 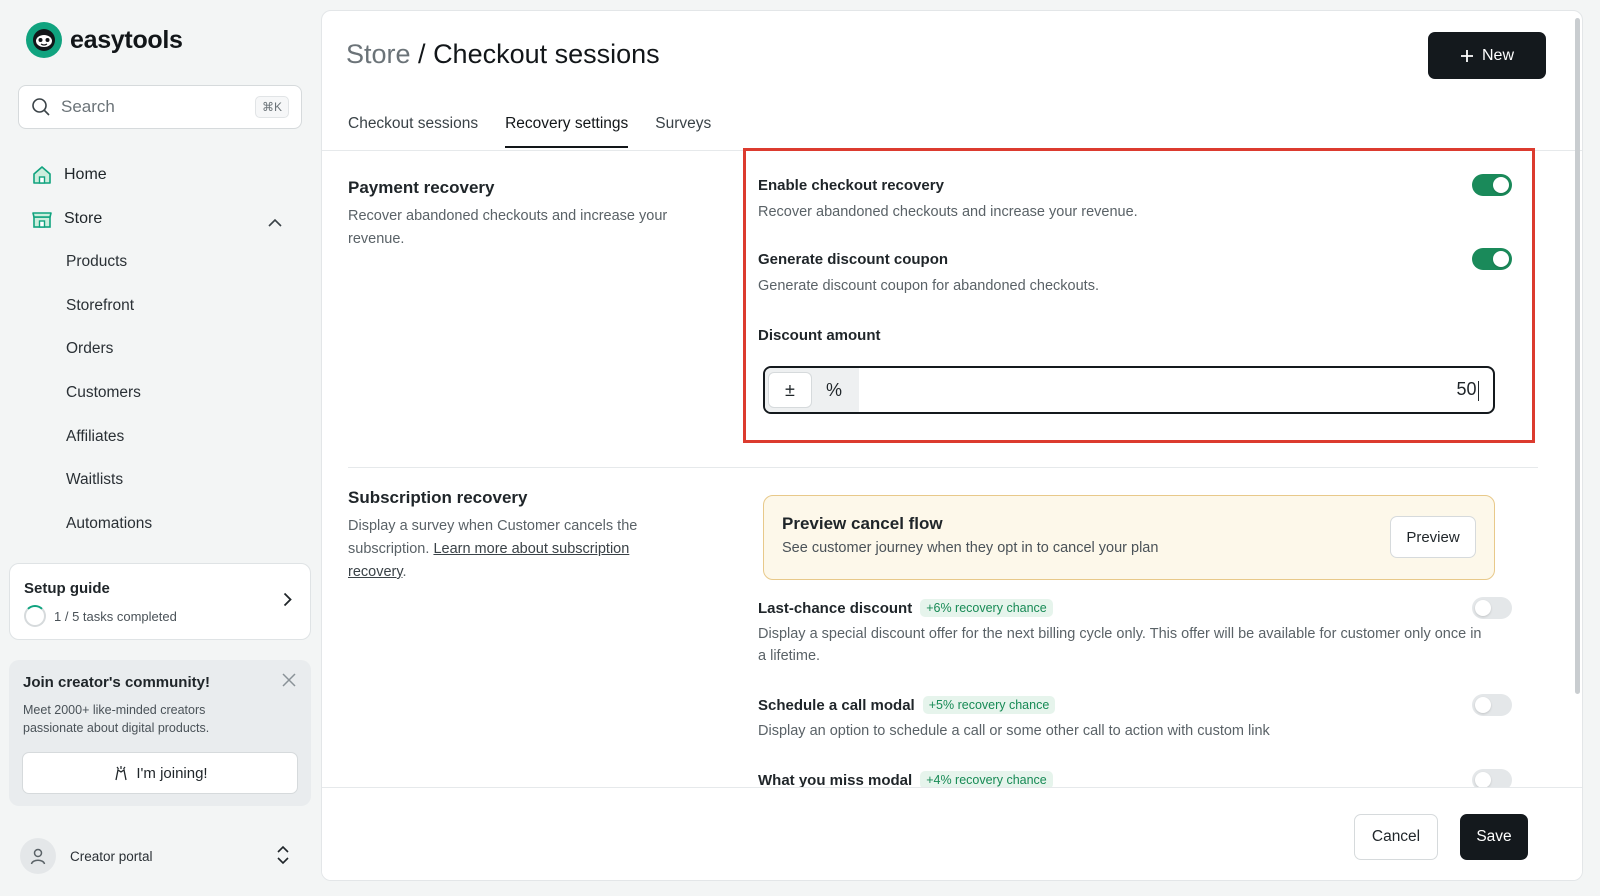 What do you see at coordinates (1497, 55) in the screenshot?
I see `new-button-label: New` at bounding box center [1497, 55].